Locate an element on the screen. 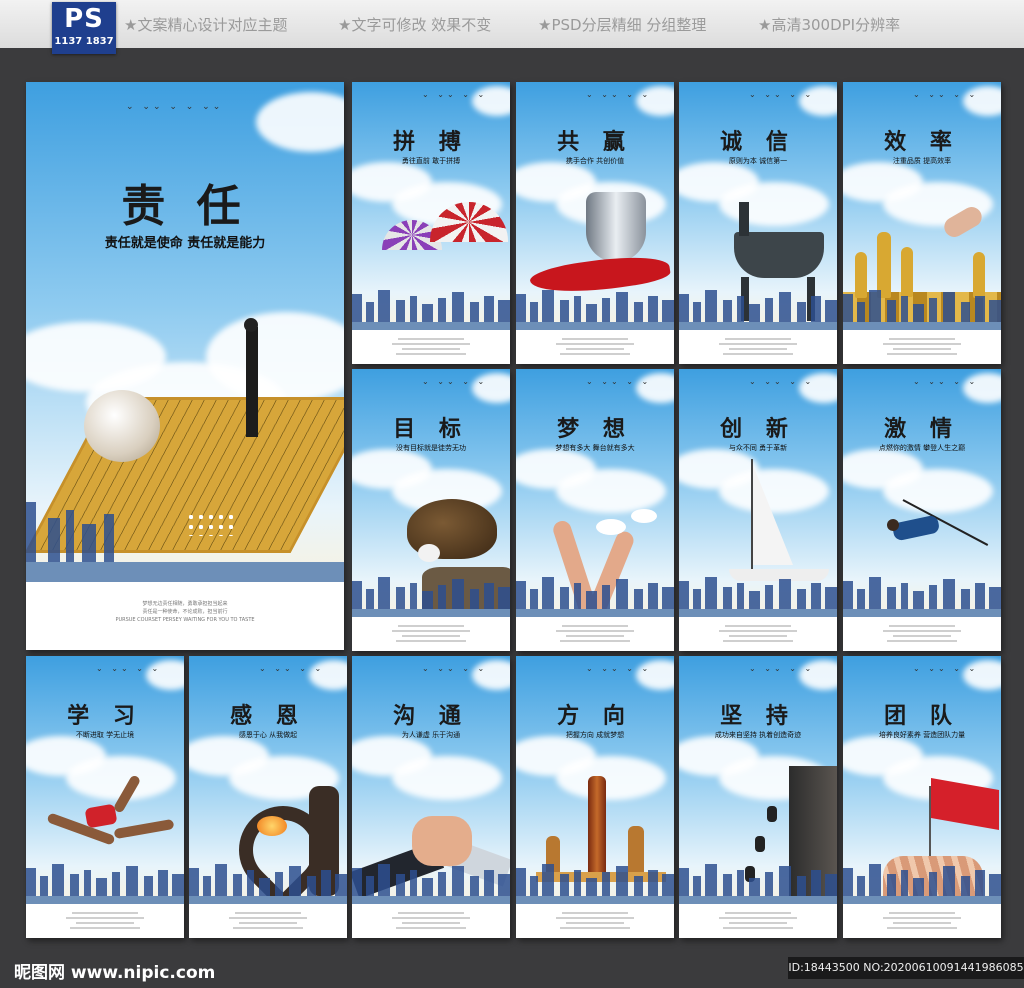  poster-sky: ⌄ ⌄⌄ ⌄ ⌄ 创 新 与众不同 勇于革新 is located at coordinates (758, 493).